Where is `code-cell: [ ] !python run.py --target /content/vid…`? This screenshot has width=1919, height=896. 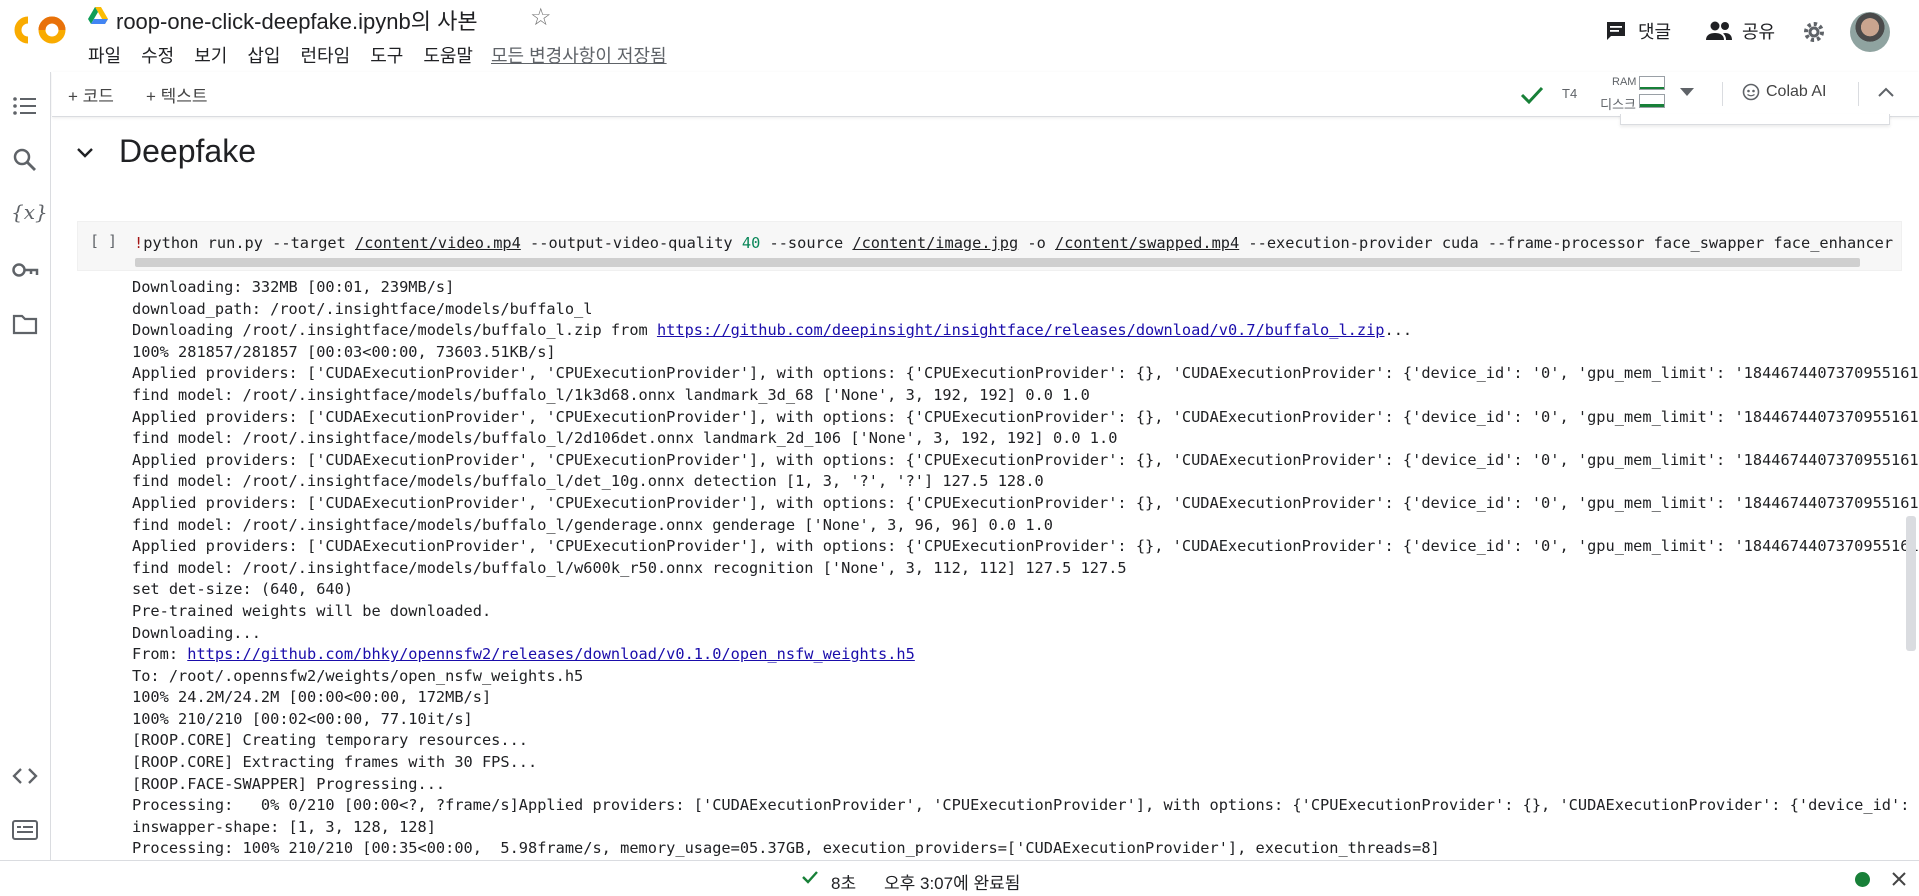
code-cell: [ ] !python run.py --target /content/vid… is located at coordinates (989, 246).